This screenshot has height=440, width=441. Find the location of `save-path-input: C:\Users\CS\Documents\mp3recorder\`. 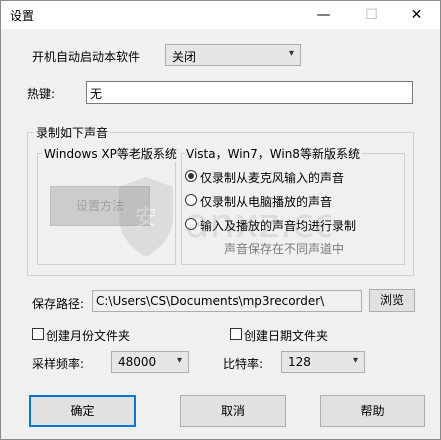

save-path-input: C:\Users\CS\Documents\mp3recorder\ is located at coordinates (227, 301).